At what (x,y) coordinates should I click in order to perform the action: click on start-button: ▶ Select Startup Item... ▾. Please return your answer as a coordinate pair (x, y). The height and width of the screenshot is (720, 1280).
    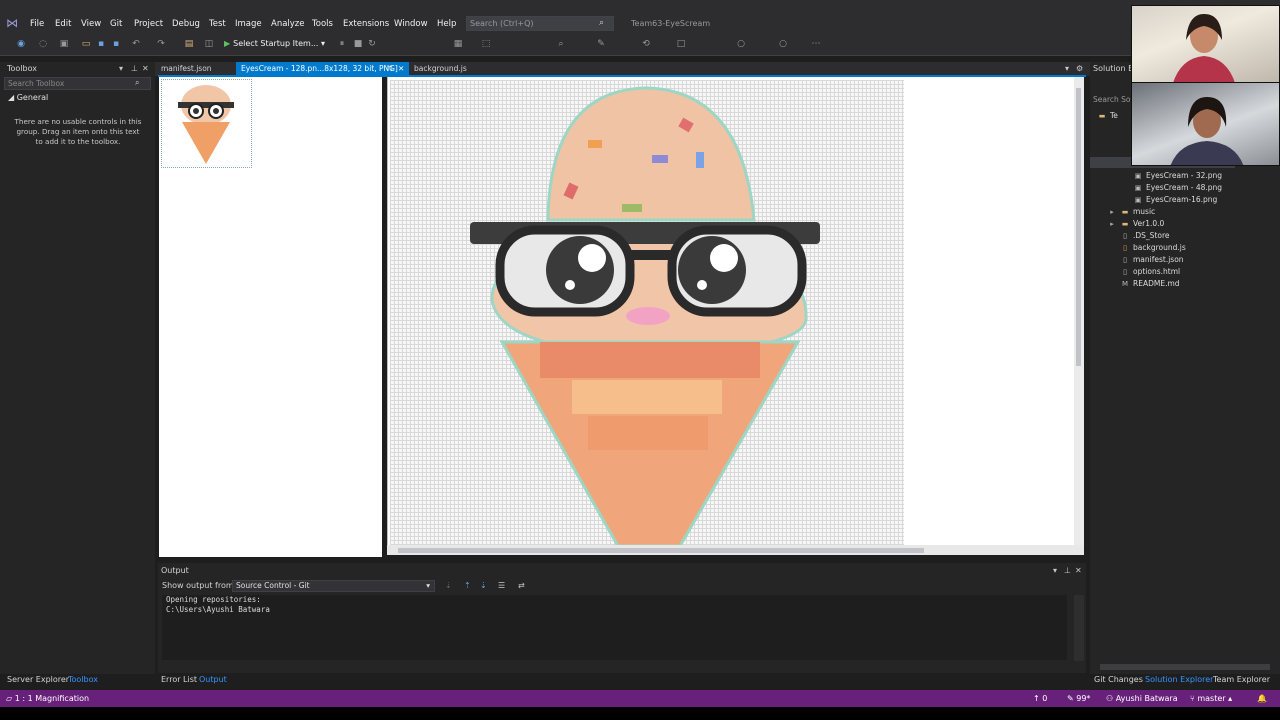
    Looking at the image, I should click on (274, 44).